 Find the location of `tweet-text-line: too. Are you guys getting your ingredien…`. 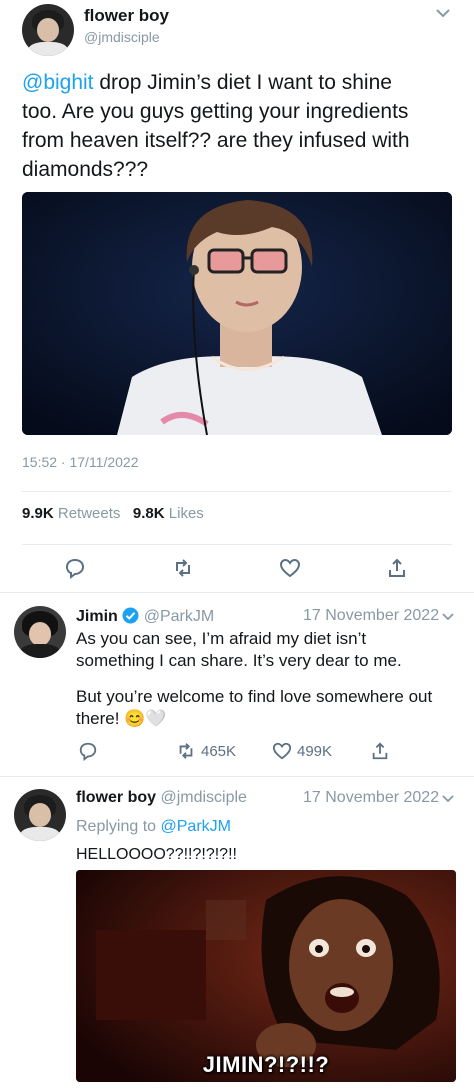

tweet-text-line: too. Are you guys getting your ingredien… is located at coordinates (215, 111).